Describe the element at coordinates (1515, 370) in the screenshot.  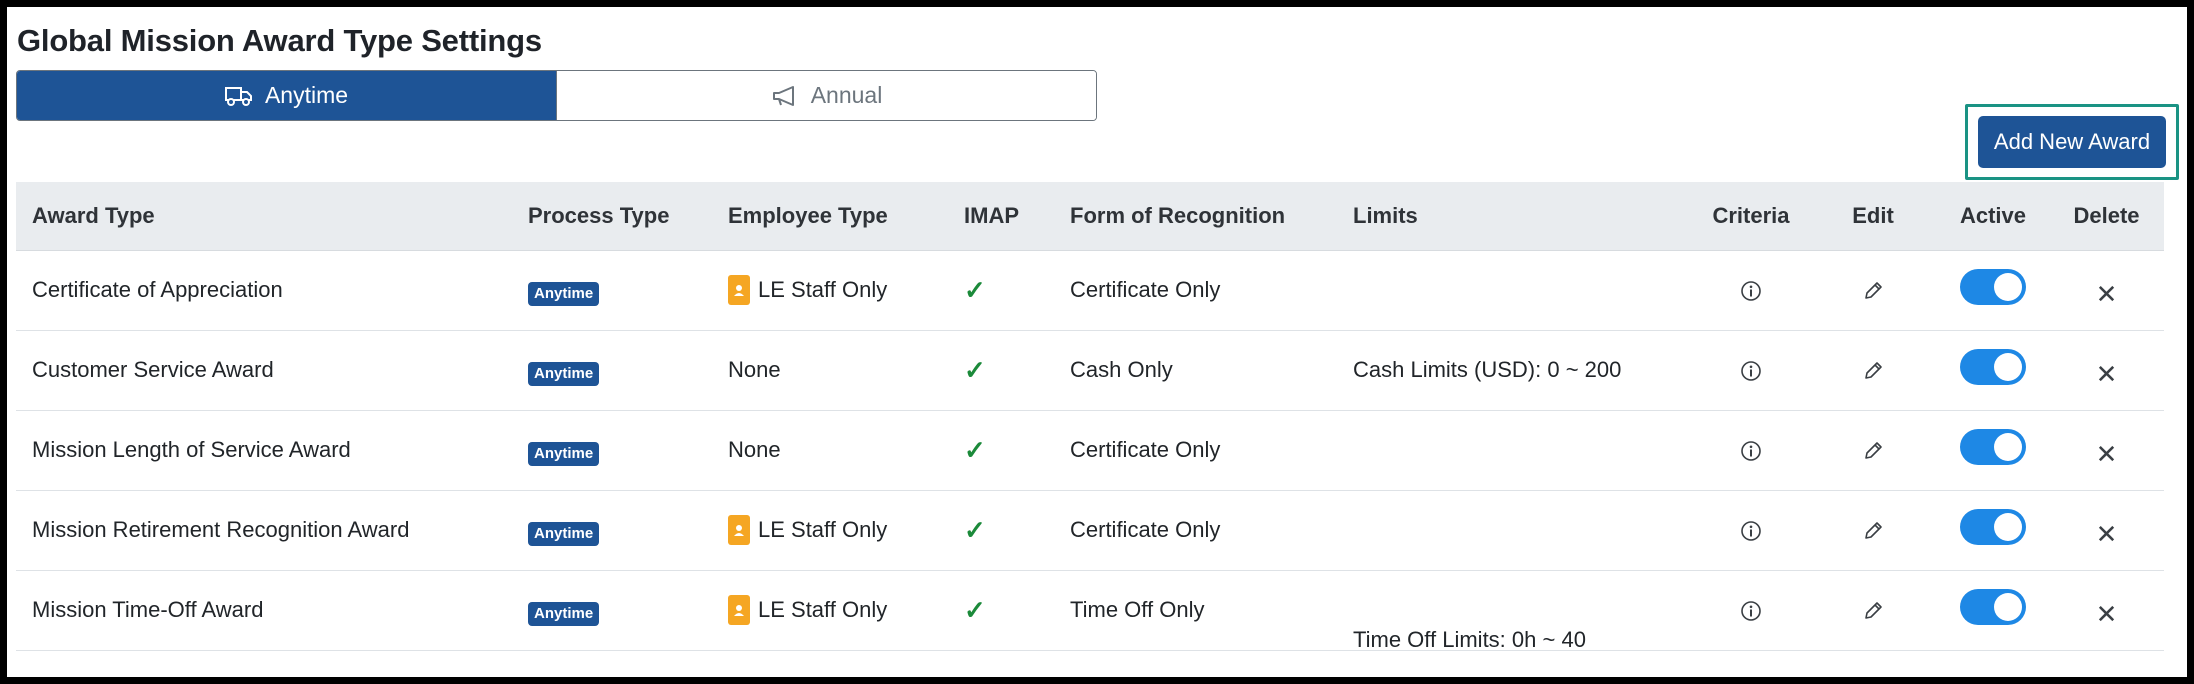
I see `limits-cell: Cash Limits (USD): 0 ~ 200` at that location.